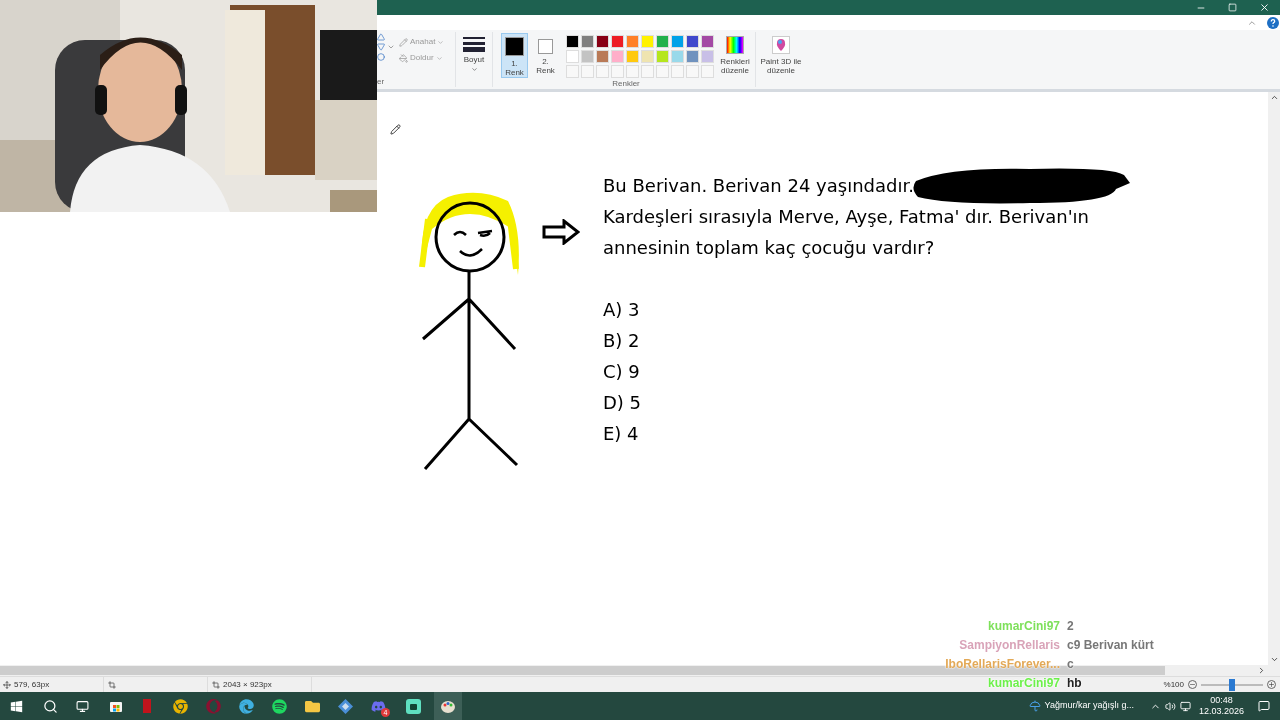 The height and width of the screenshot is (720, 1280). What do you see at coordinates (621, 309) in the screenshot?
I see `answer-option: A) 3` at bounding box center [621, 309].